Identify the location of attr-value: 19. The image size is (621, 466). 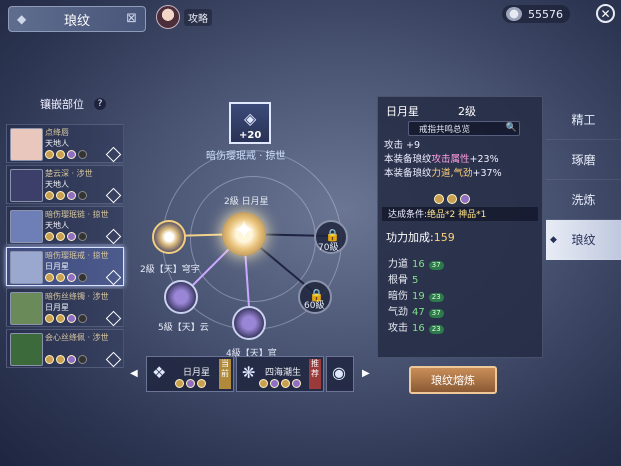
(418, 296).